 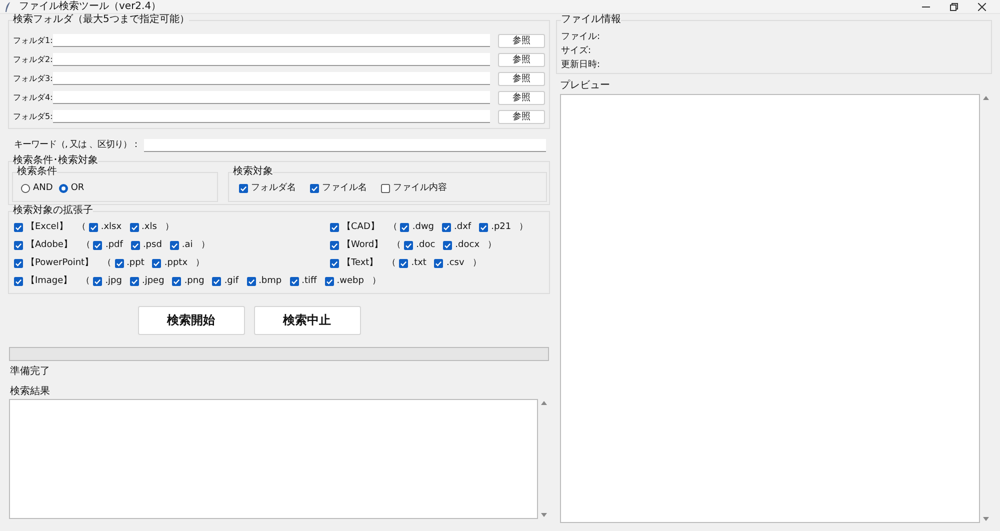 I want to click on group-title: 検索条件, so click(x=37, y=172).